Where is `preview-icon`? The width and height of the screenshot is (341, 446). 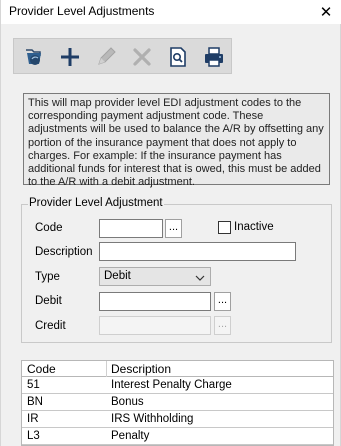 preview-icon is located at coordinates (178, 57).